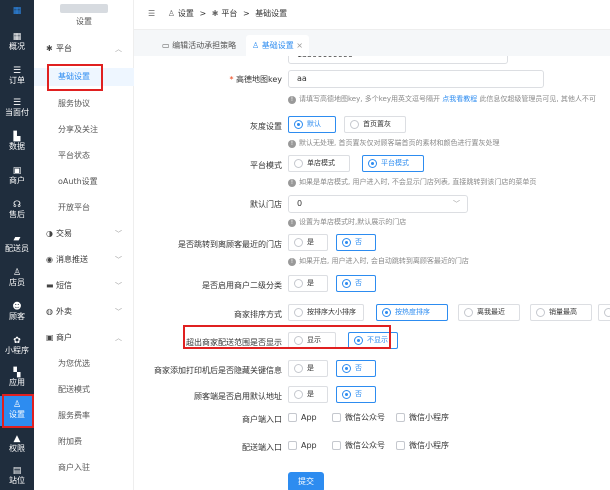 The width and height of the screenshot is (610, 490). What do you see at coordinates (416, 79) in the screenshot?
I see `map-key-input: aa` at bounding box center [416, 79].